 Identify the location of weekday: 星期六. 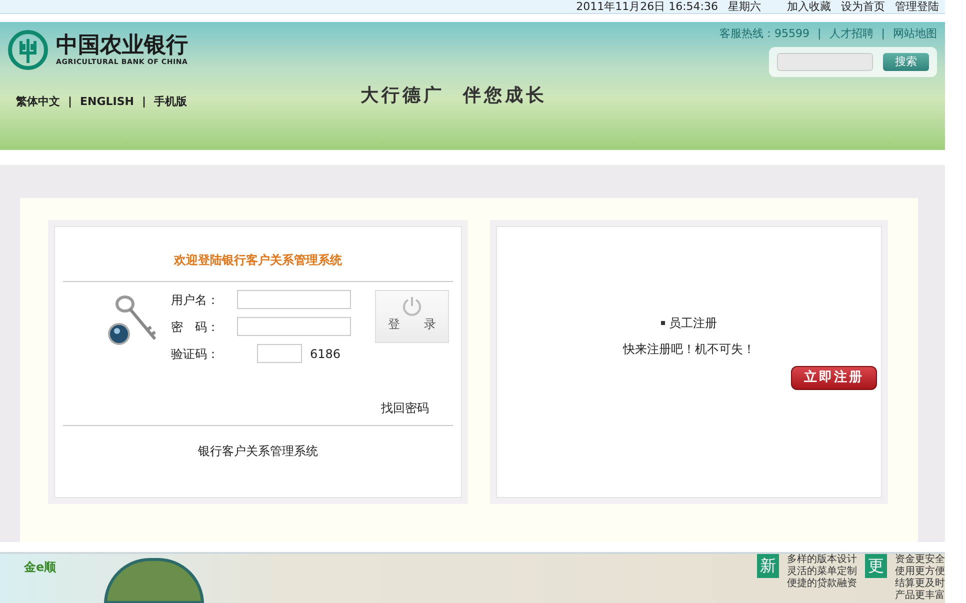
(744, 6).